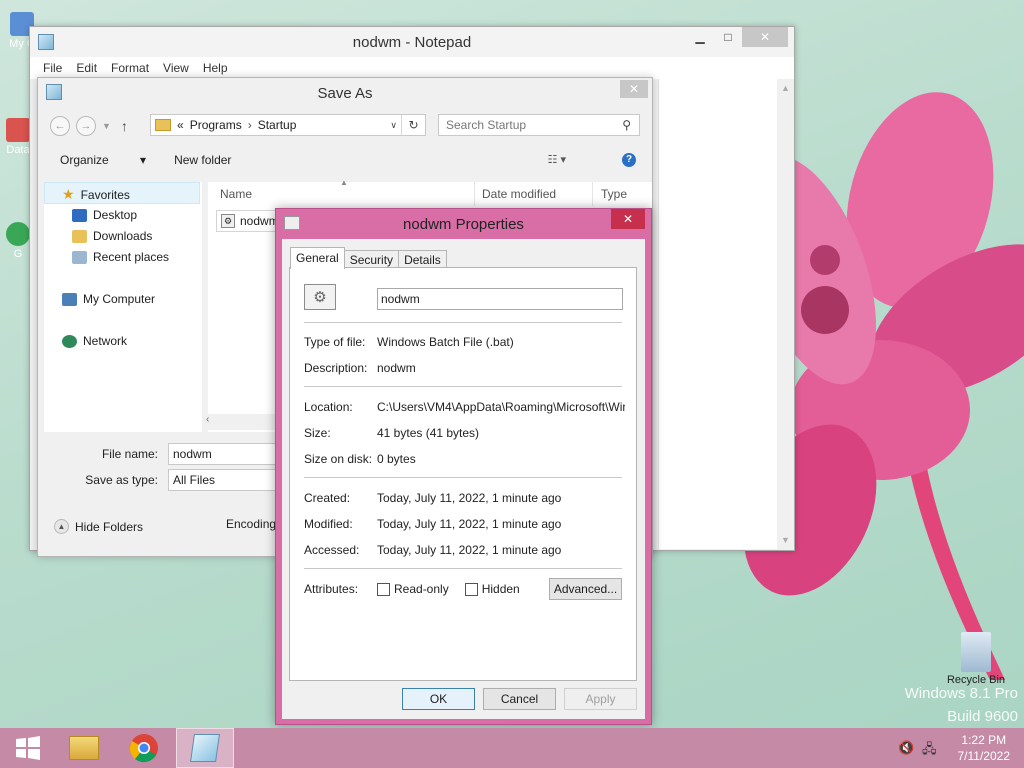 This screenshot has width=1024, height=768. What do you see at coordinates (215, 68) in the screenshot?
I see `menu-help: Help` at bounding box center [215, 68].